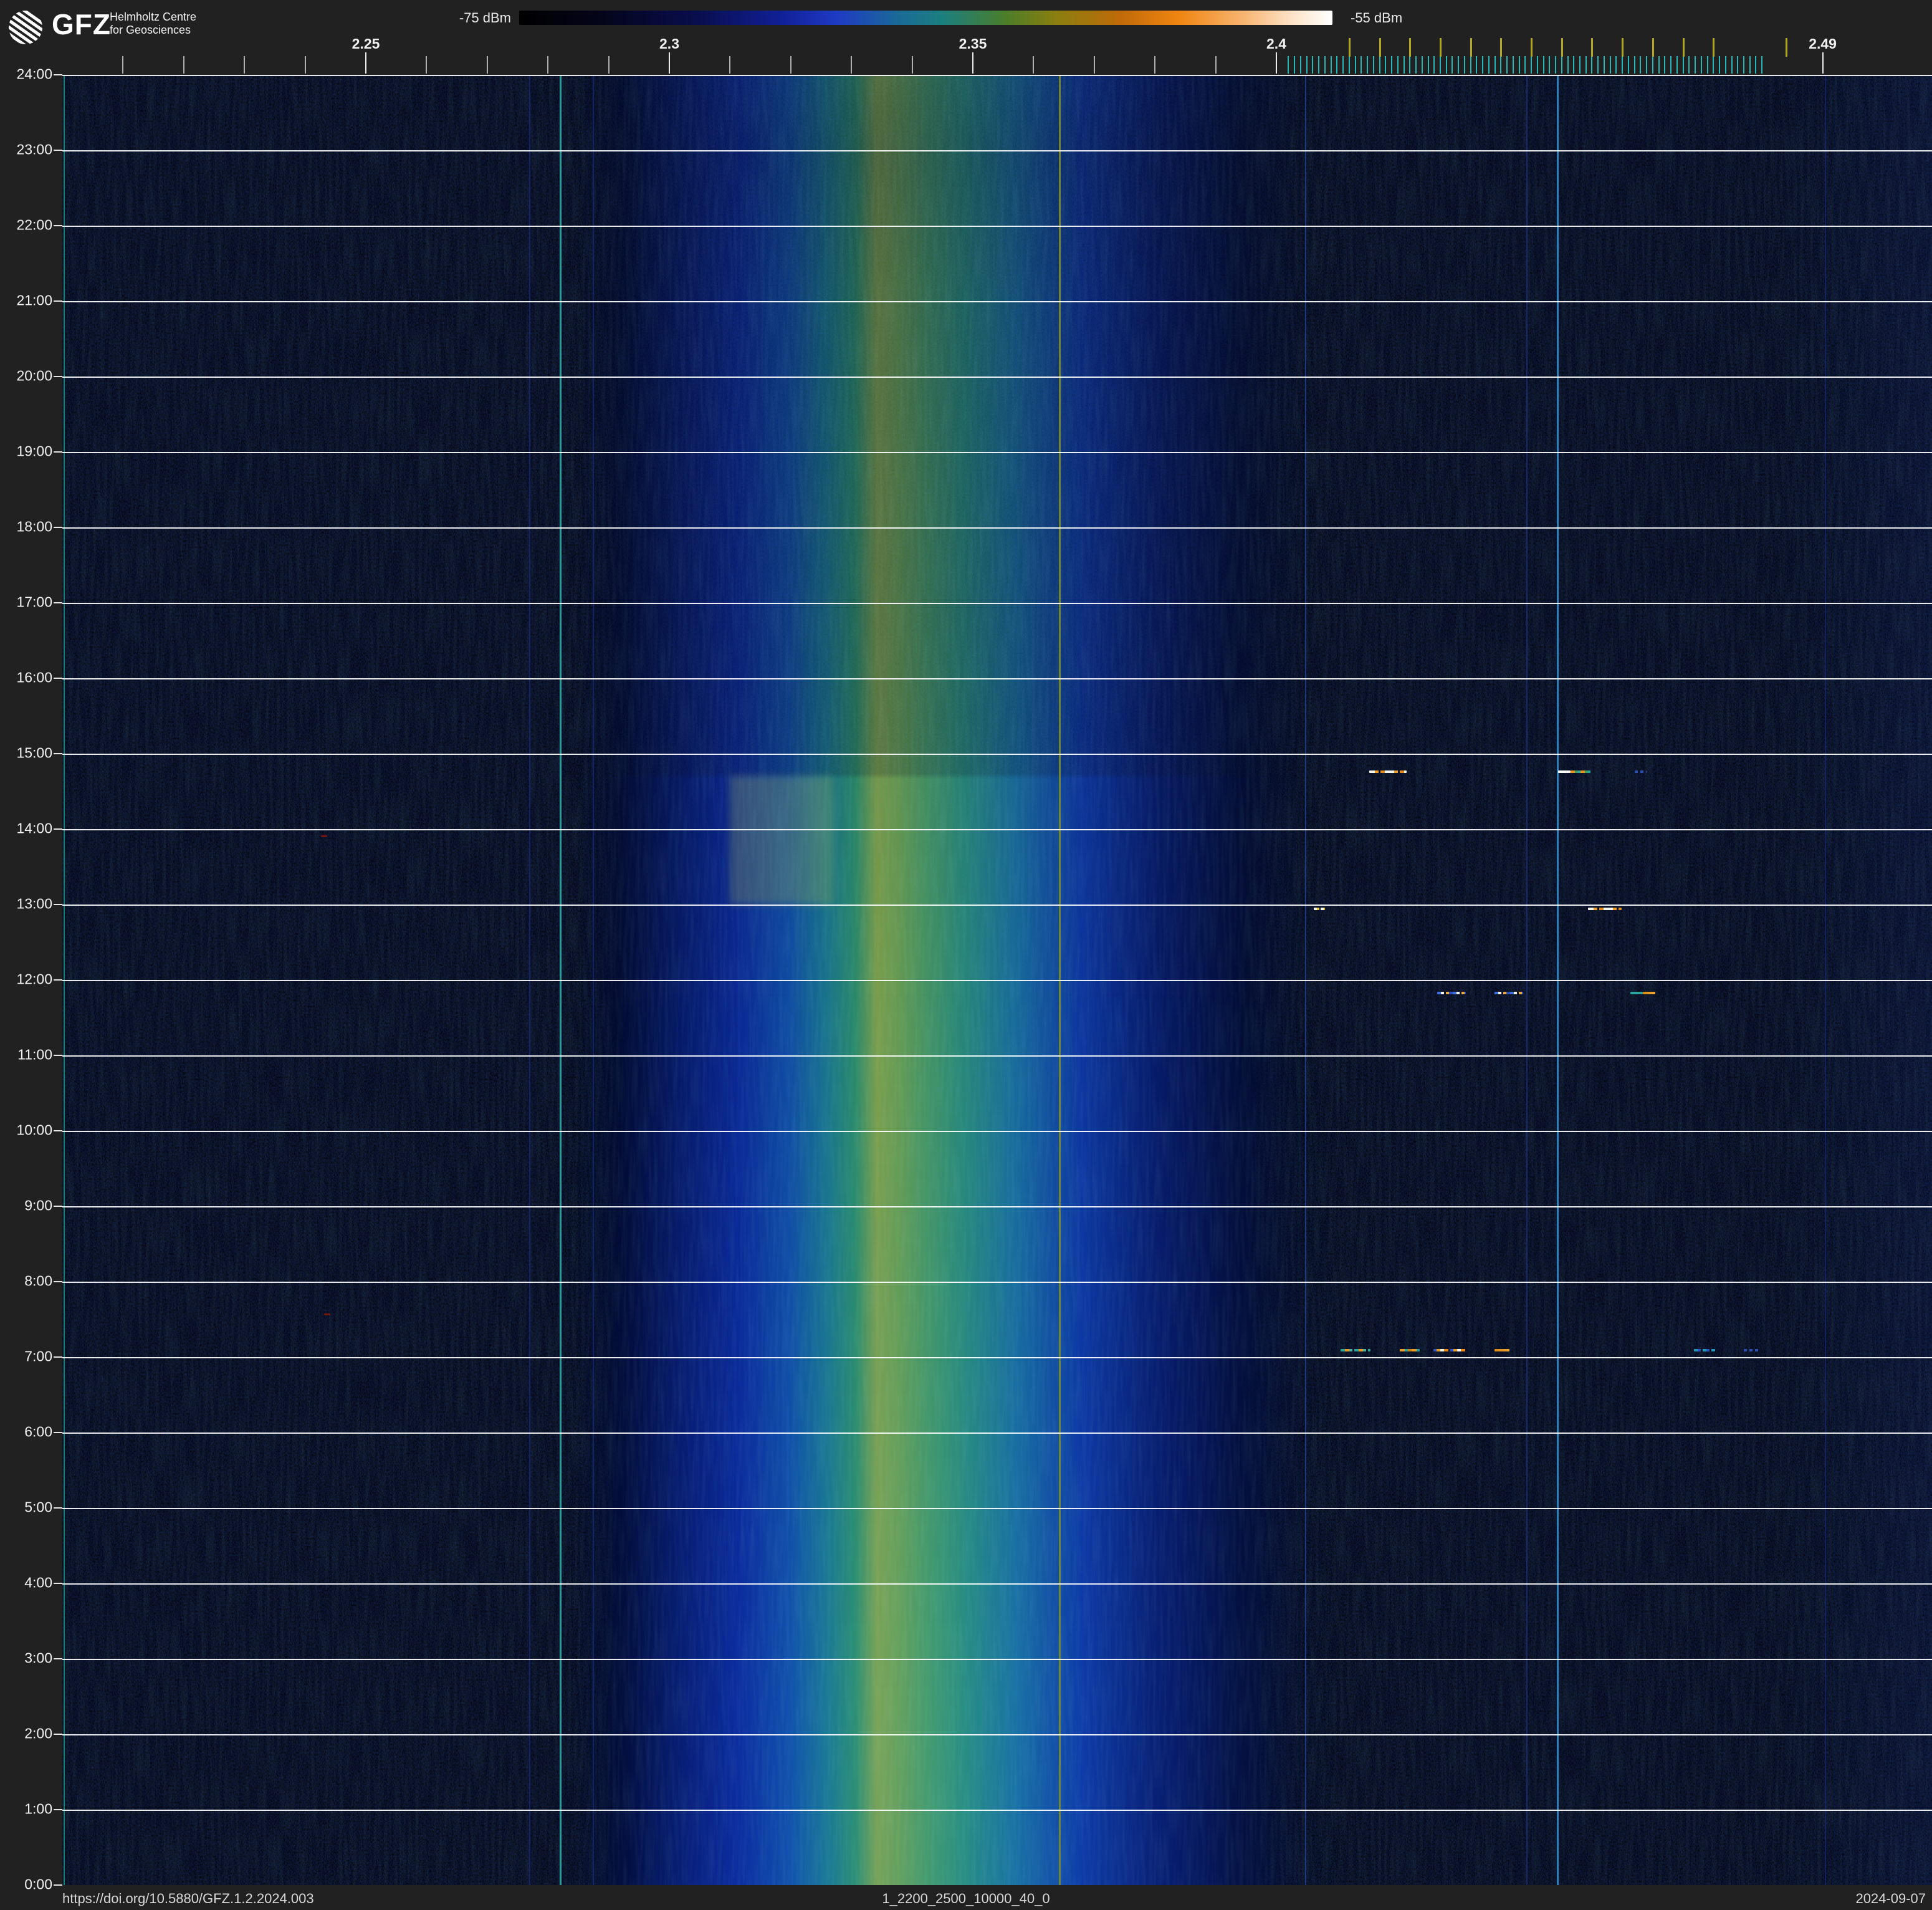  What do you see at coordinates (38, 1356) in the screenshot?
I see `time-tick-label: 7:00` at bounding box center [38, 1356].